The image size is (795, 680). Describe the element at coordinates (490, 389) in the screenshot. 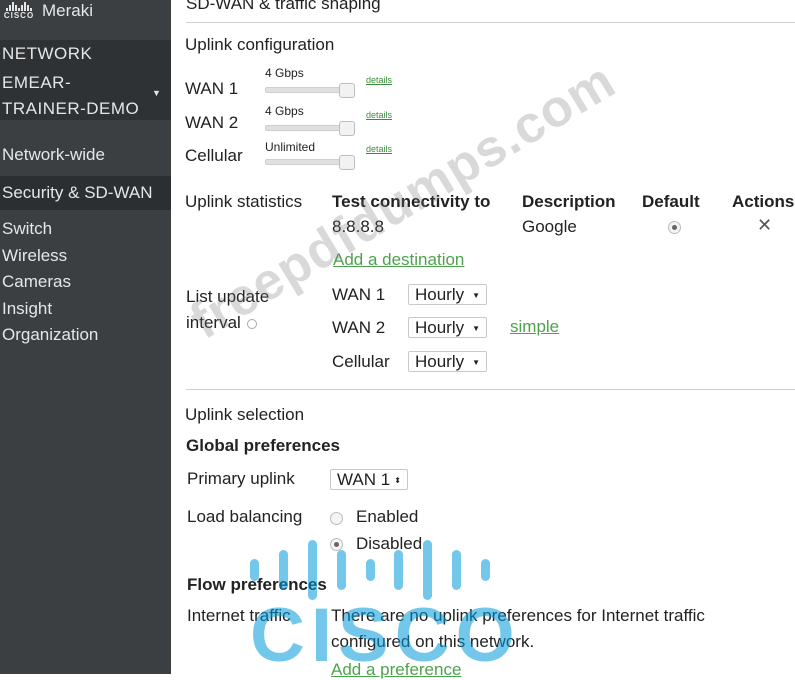

I see `section-divider` at that location.